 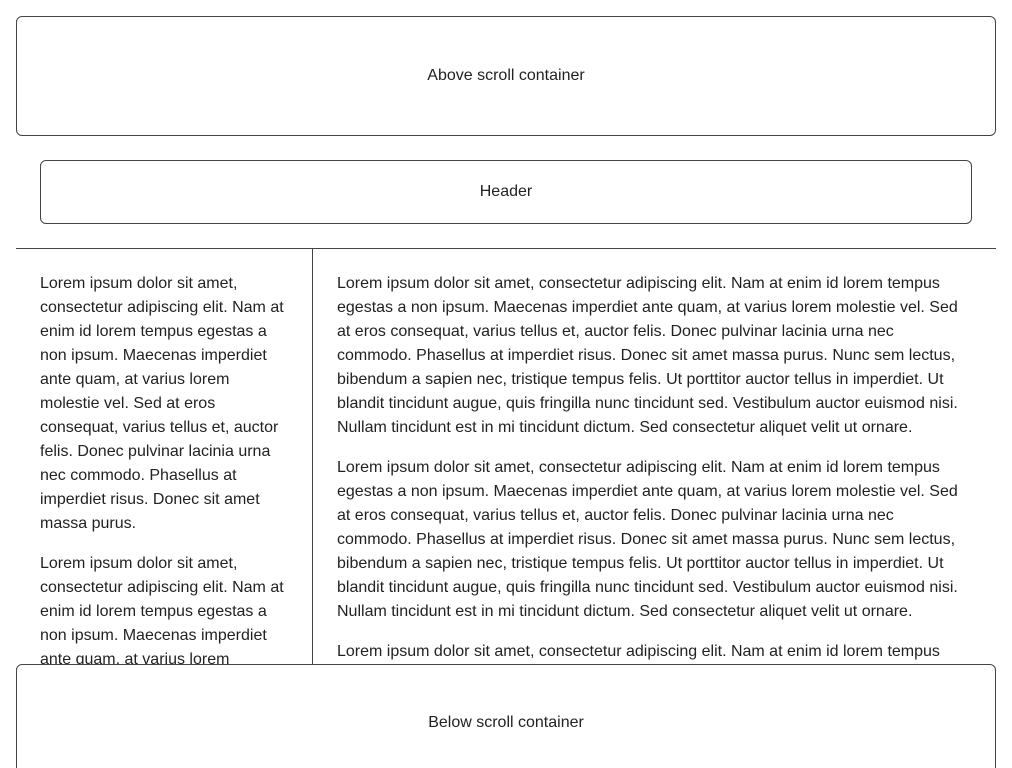 I want to click on below-scroll-container-box: Below scroll container, so click(x=506, y=716).